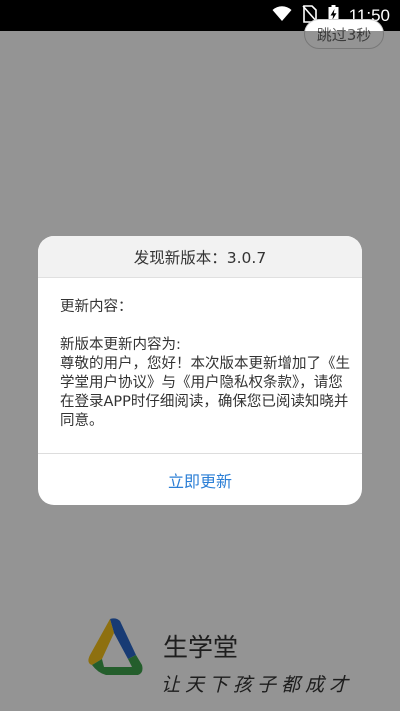  I want to click on update-now-button: 立即更新, so click(200, 479).